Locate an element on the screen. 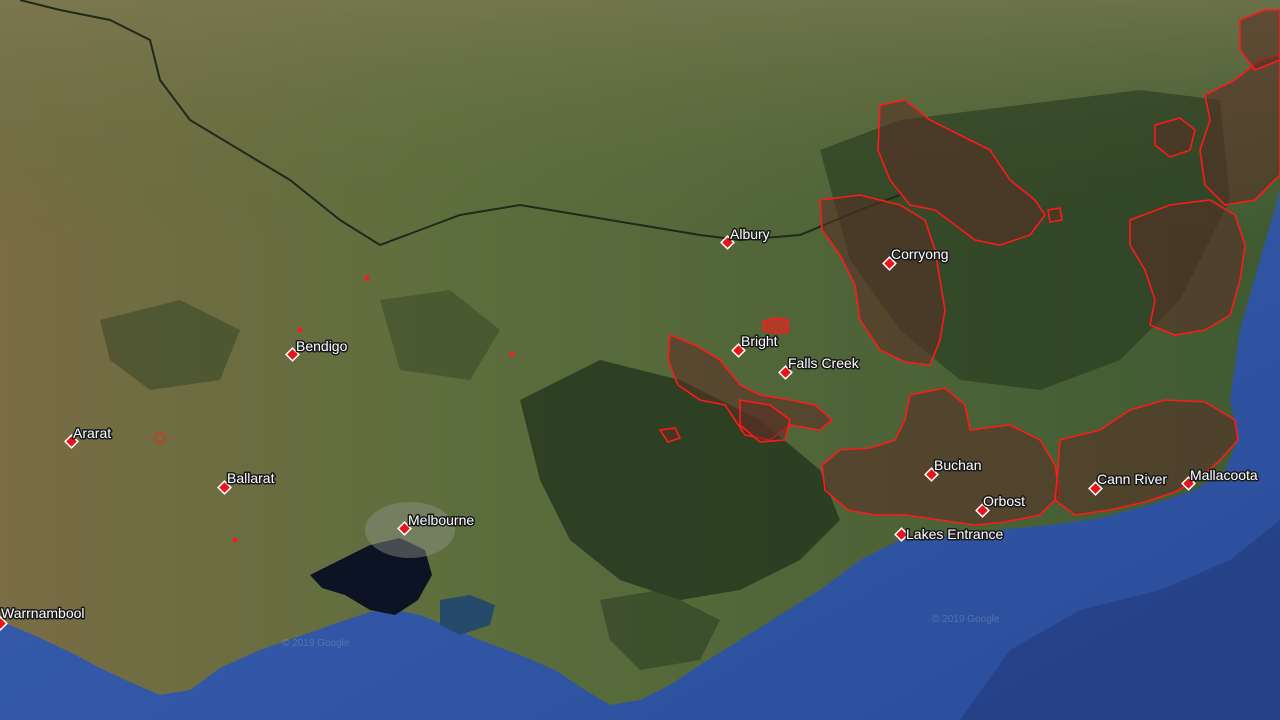  town-label: Buchan is located at coordinates (957, 465).